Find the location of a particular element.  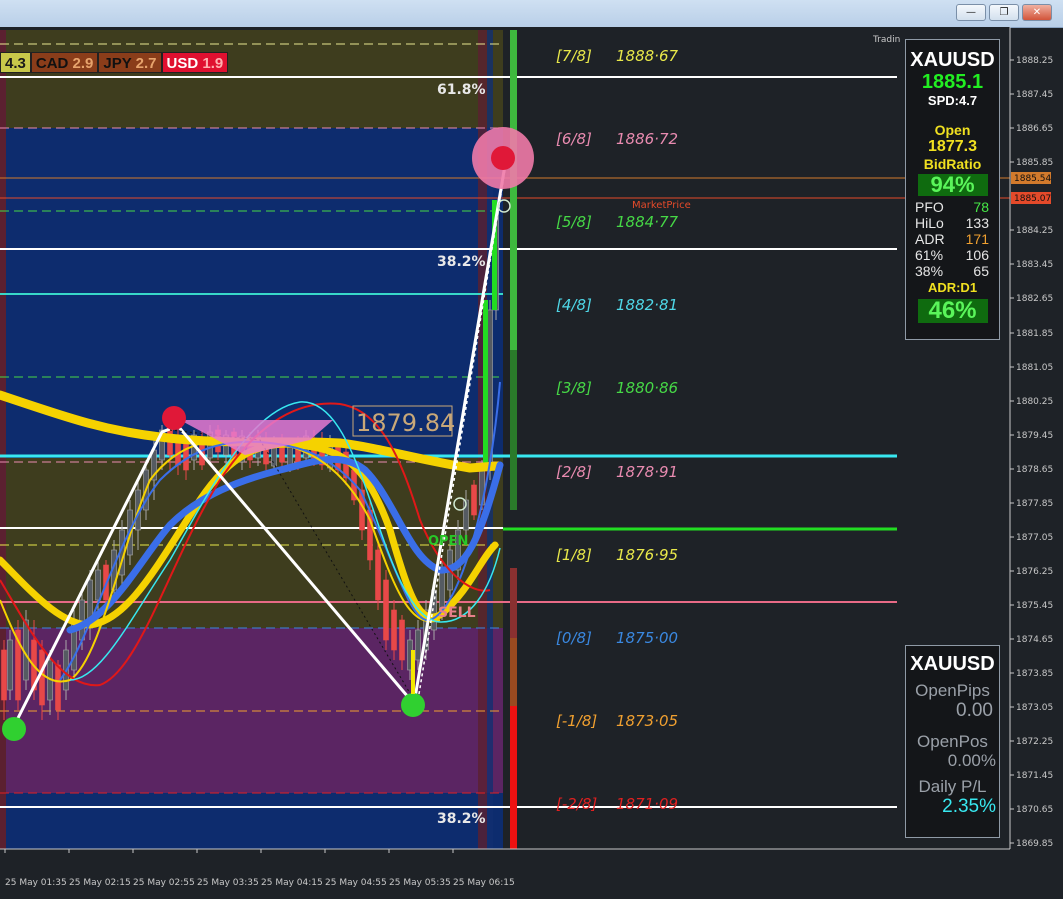

price-axis-label: 1873.05 is located at coordinates (1034, 708).